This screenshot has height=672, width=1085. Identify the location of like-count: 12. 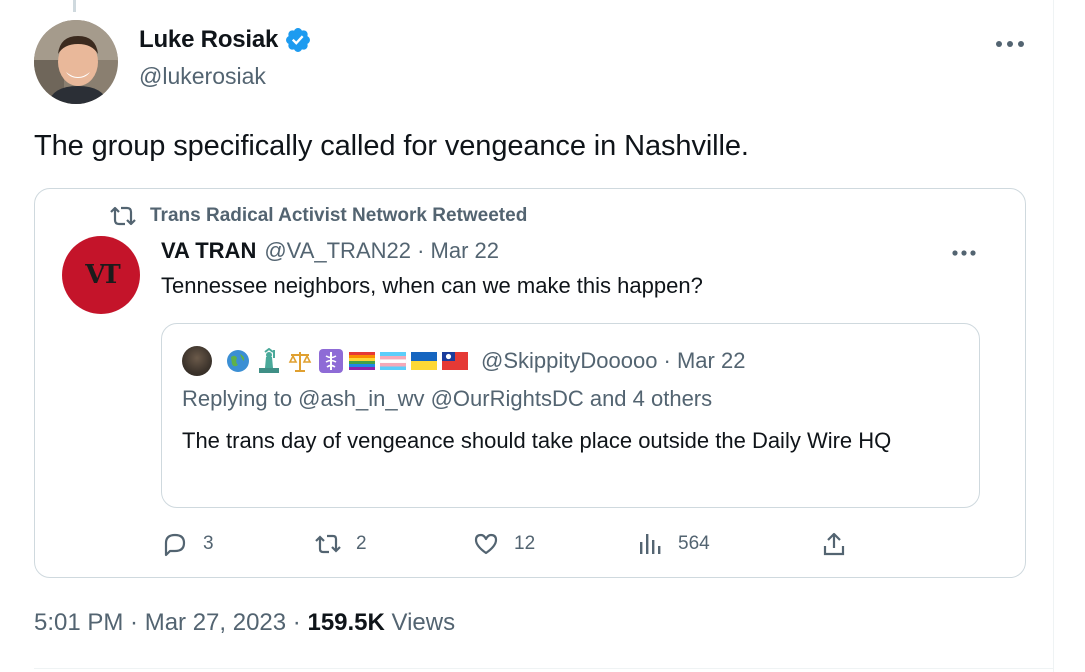
(525, 543).